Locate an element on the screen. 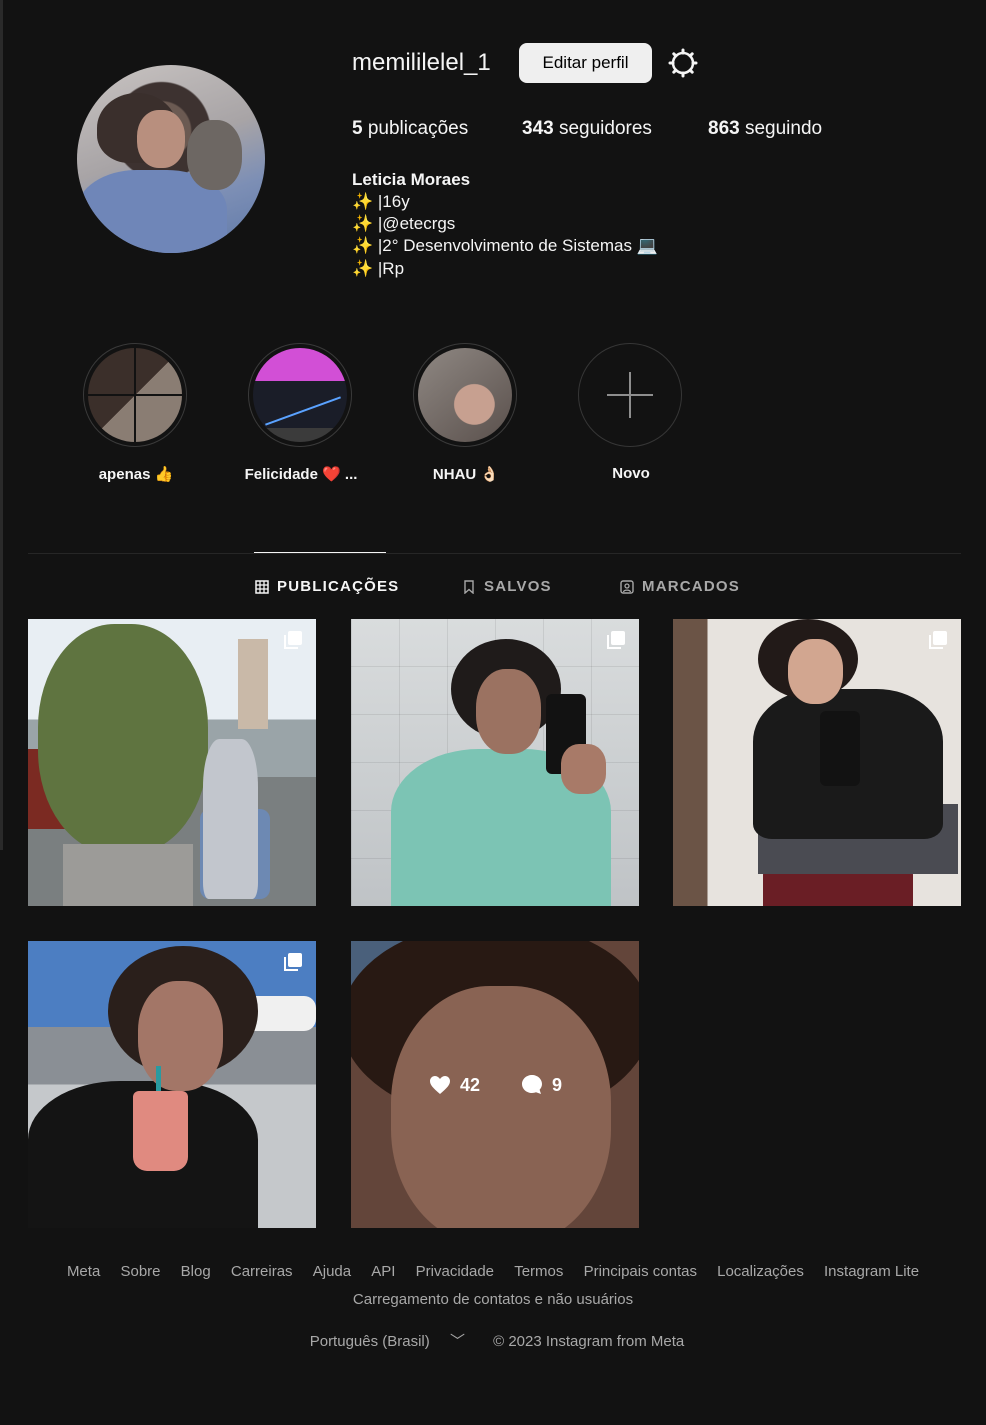  footer-link-carreiras: Carreiras is located at coordinates (262, 1271).